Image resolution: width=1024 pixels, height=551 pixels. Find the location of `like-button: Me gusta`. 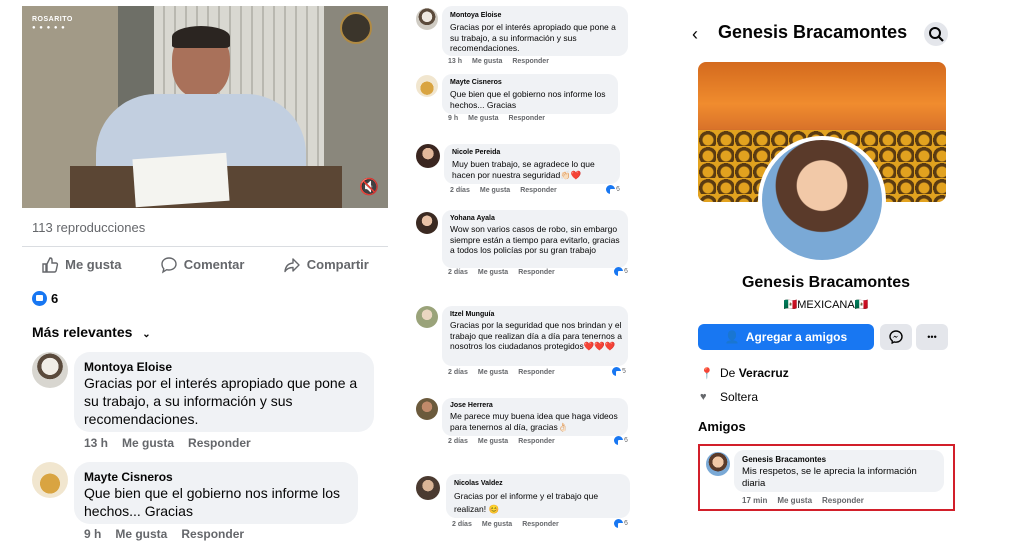

like-button: Me gusta is located at coordinates (81, 265).